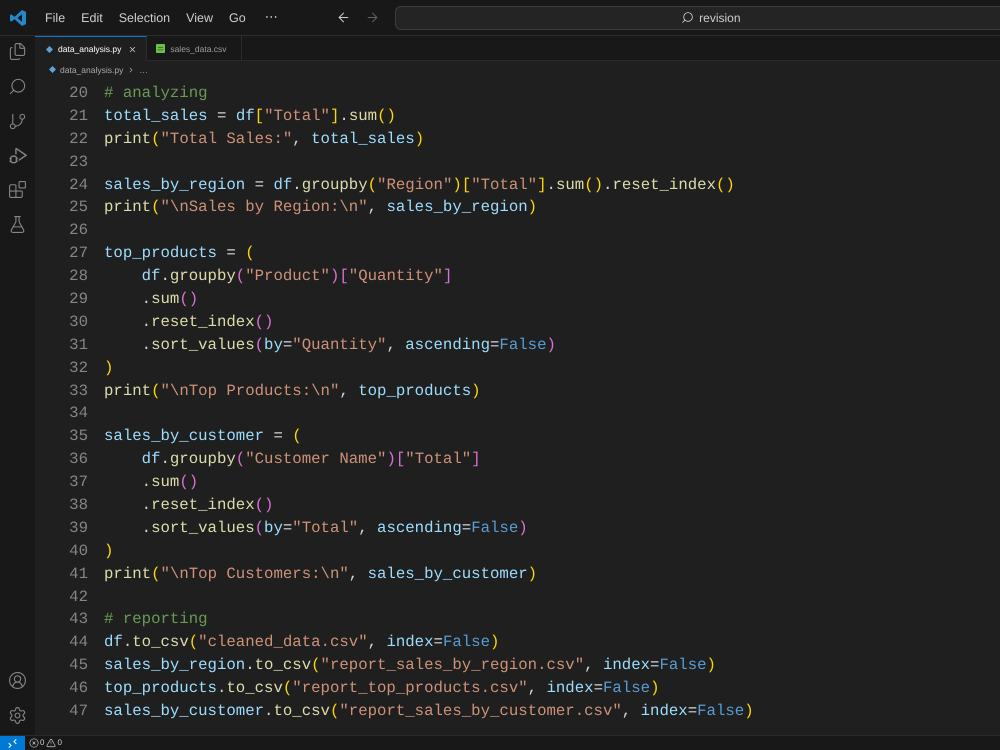  I want to click on logo-icon, so click(18, 18).